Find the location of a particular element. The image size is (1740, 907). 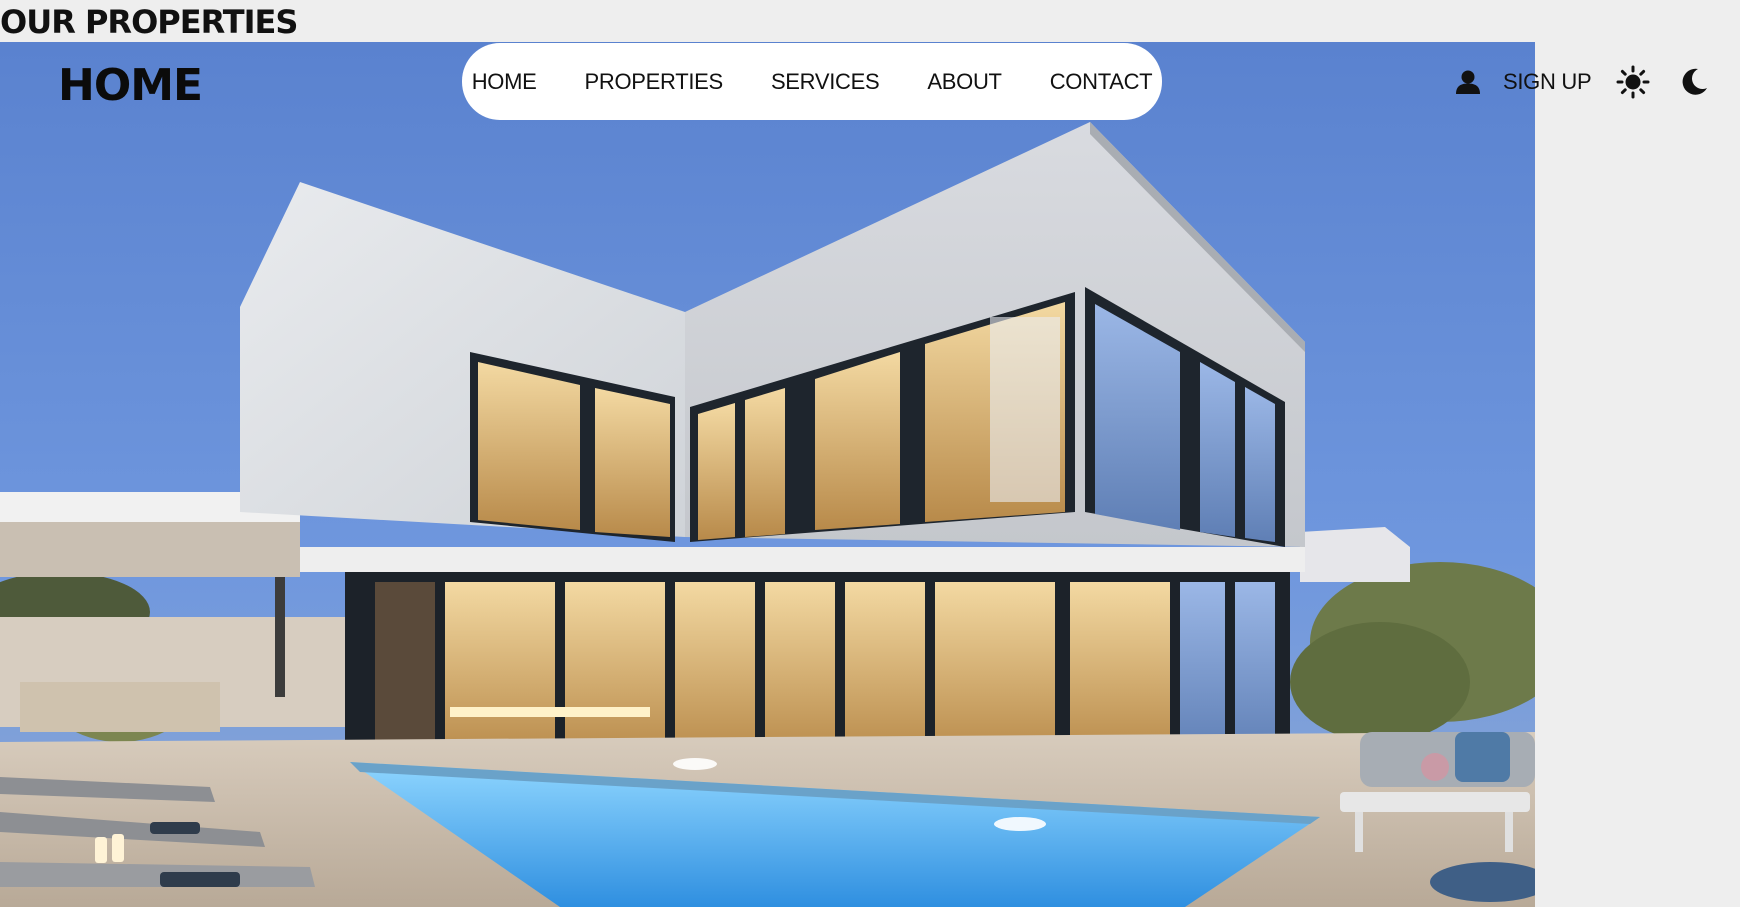

sun-icon is located at coordinates (1633, 82).